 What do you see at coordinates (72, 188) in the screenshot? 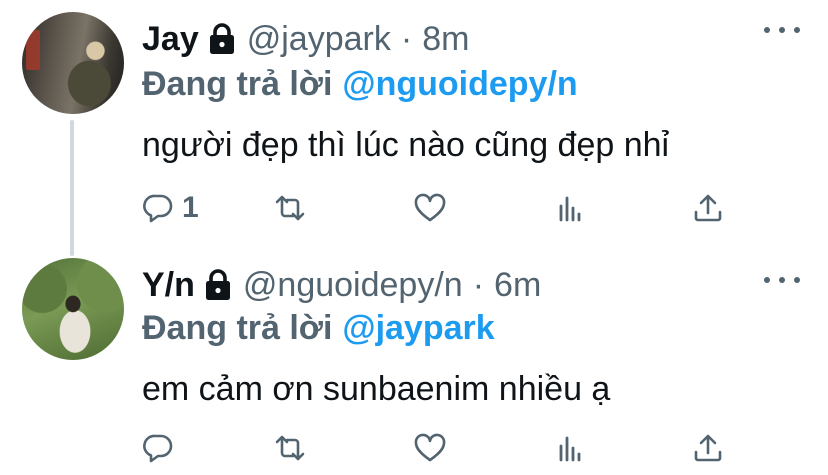
I see `thread-connector-line` at bounding box center [72, 188].